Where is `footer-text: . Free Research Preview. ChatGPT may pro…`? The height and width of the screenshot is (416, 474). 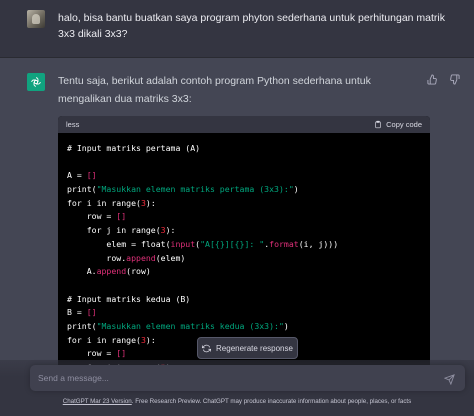
footer-text: . Free Research Preview. ChatGPT may pro… is located at coordinates (271, 401).